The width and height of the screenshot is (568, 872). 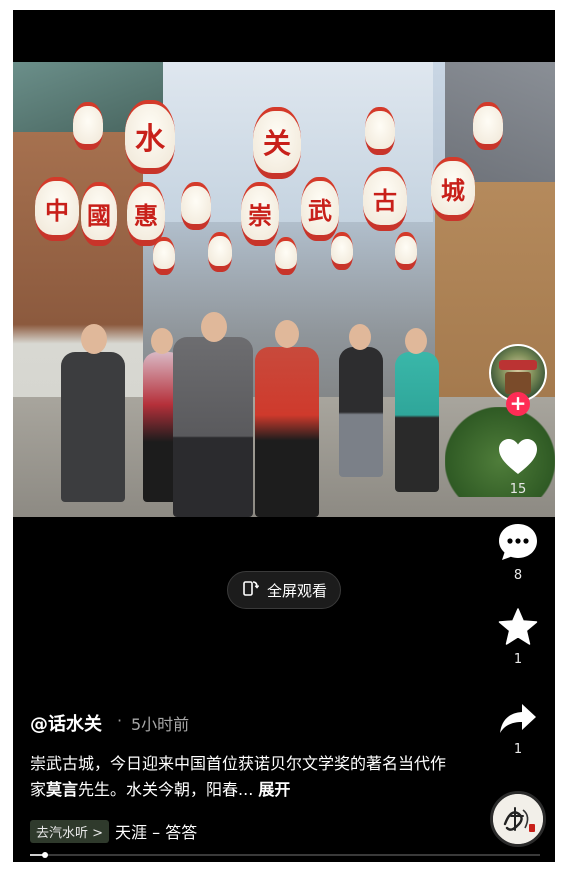 I want to click on follow-button: +, so click(x=518, y=404).